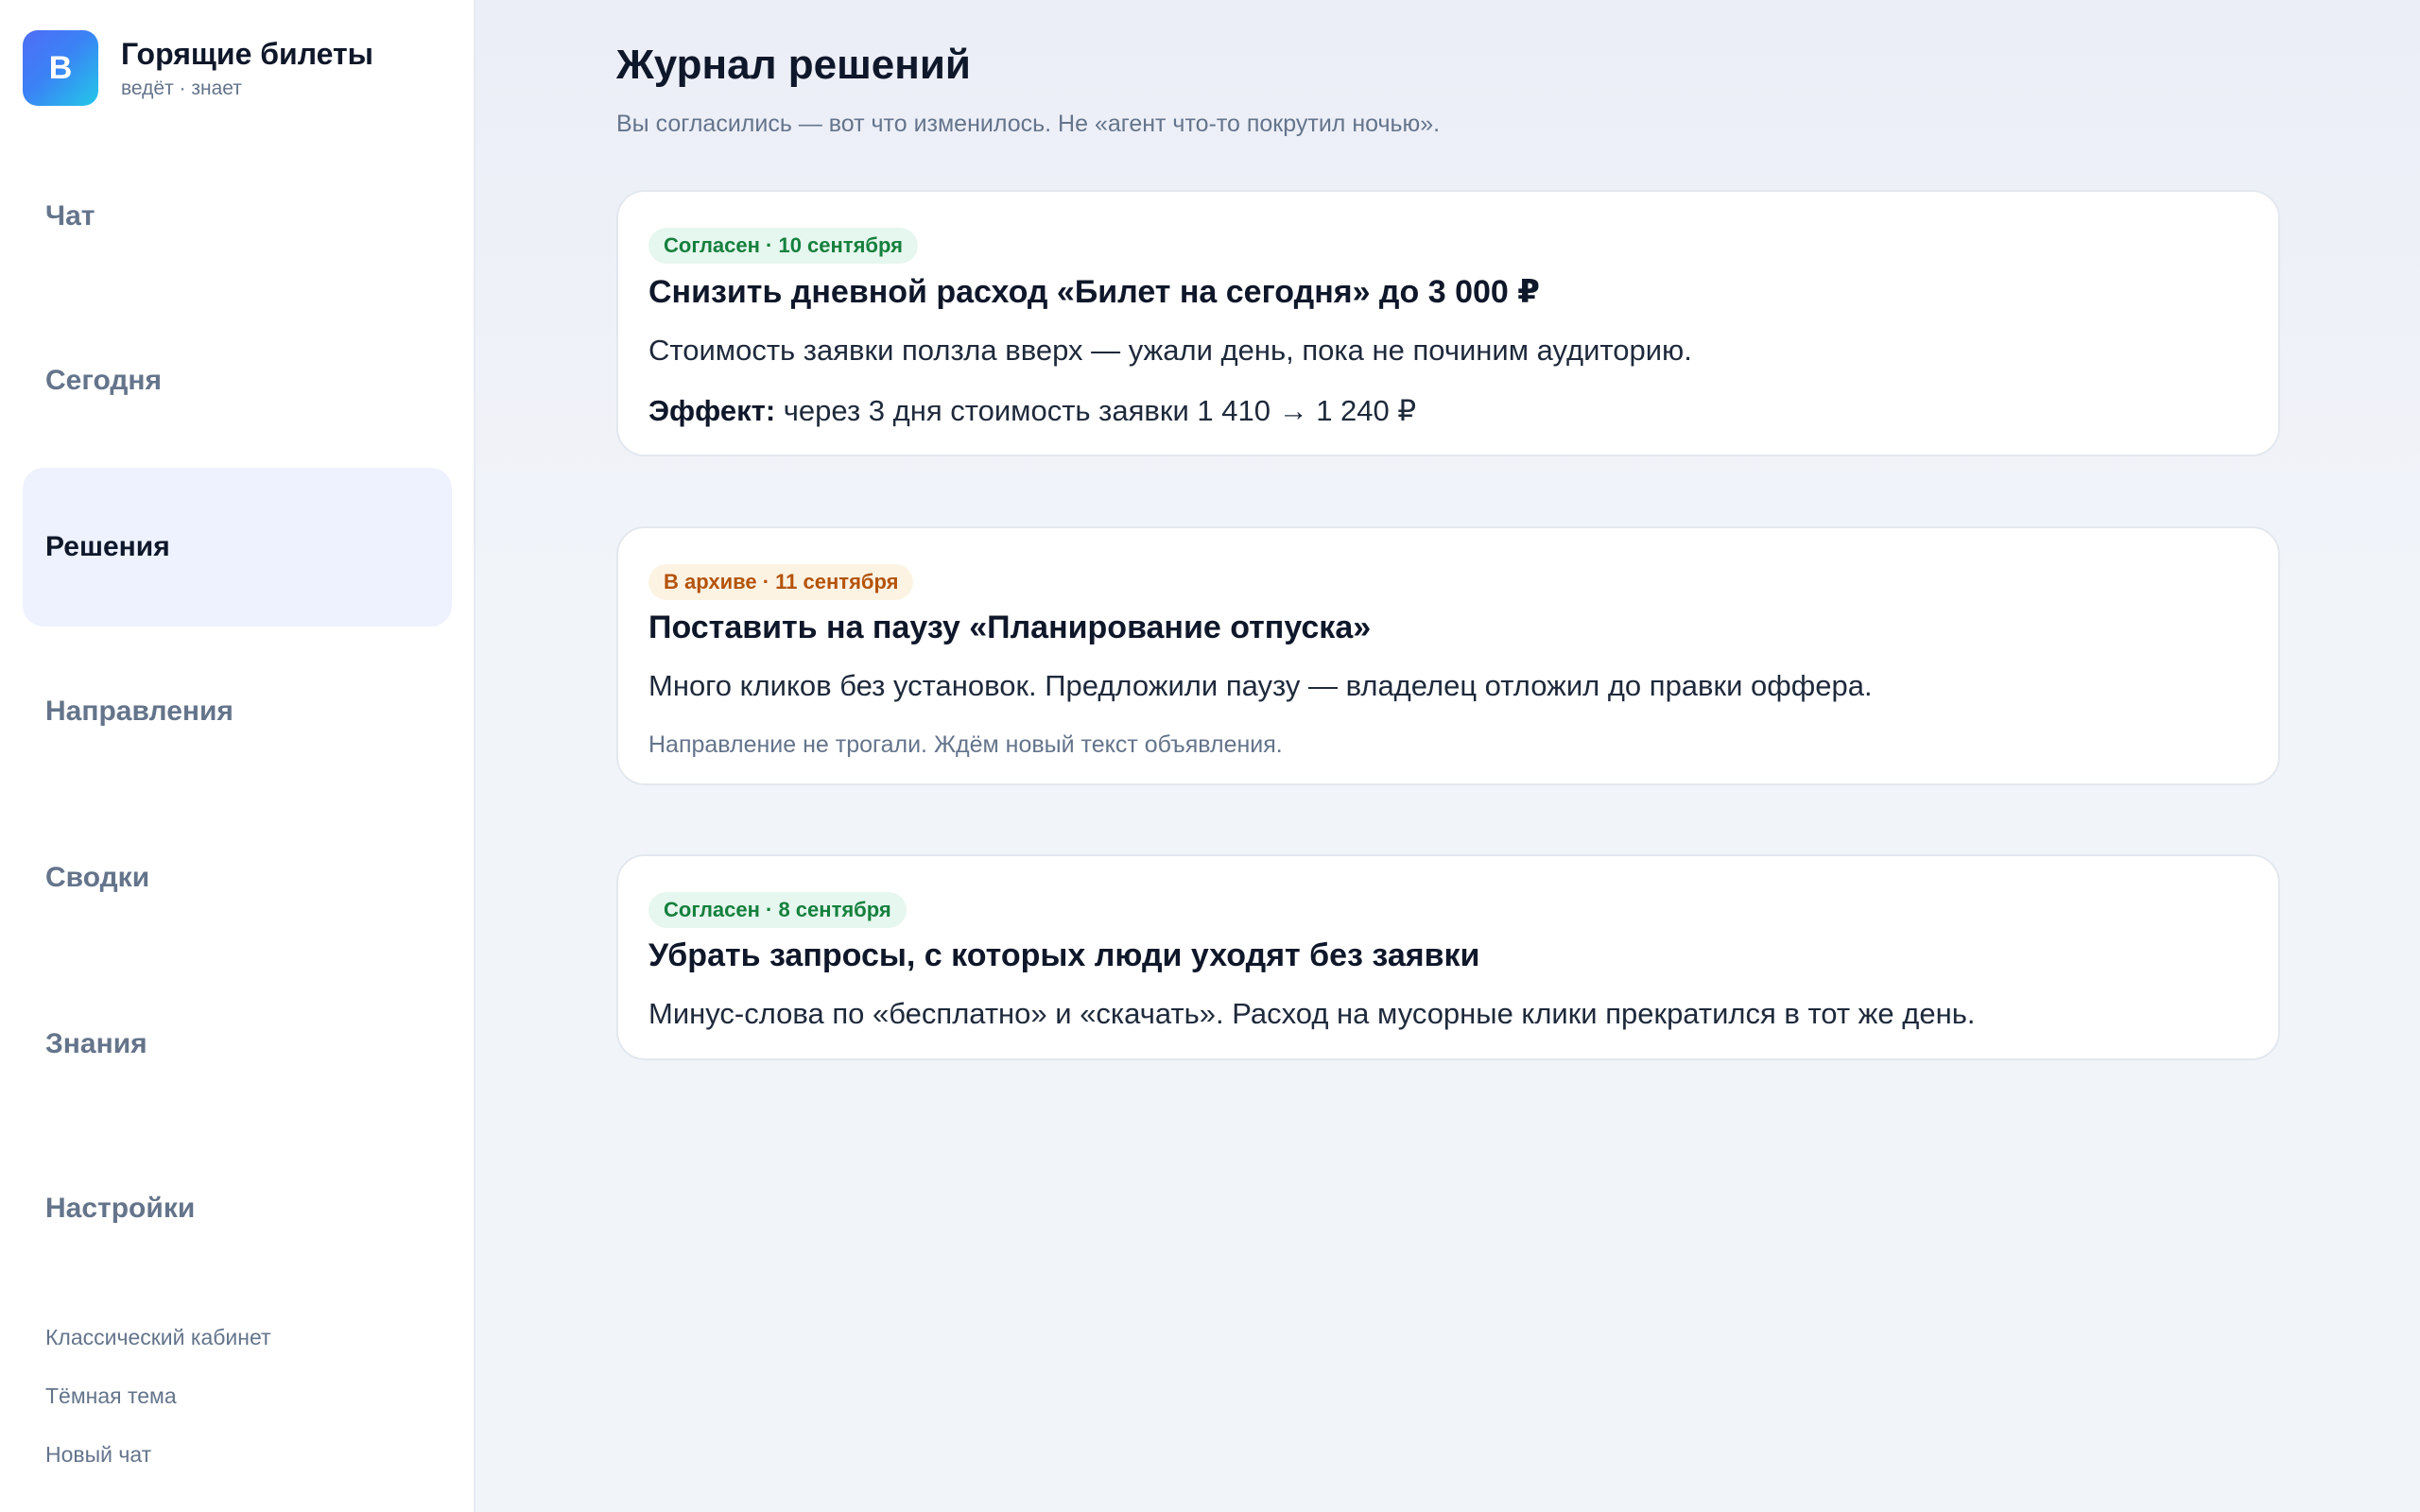 Image resolution: width=2420 pixels, height=1512 pixels. What do you see at coordinates (793, 65) in the screenshot?
I see `page-title: Журнал решений` at bounding box center [793, 65].